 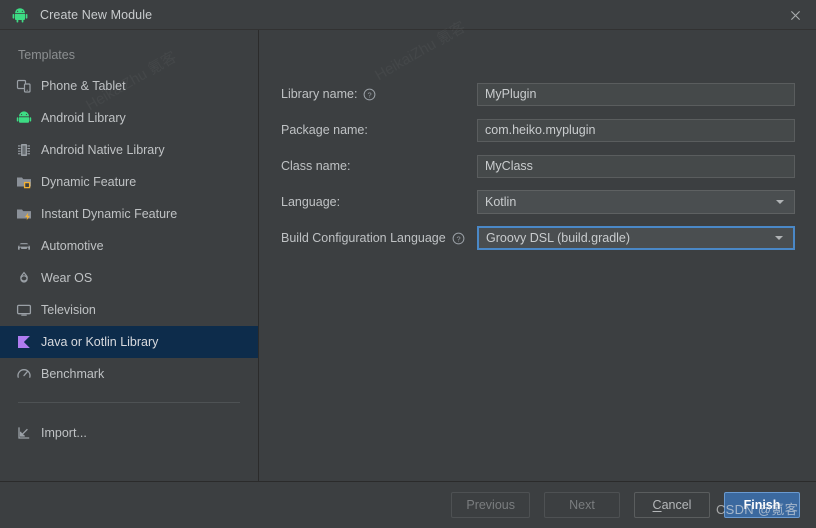 I want to click on build-configuration-language-label: Build Configuration Language ?, so click(x=379, y=238).